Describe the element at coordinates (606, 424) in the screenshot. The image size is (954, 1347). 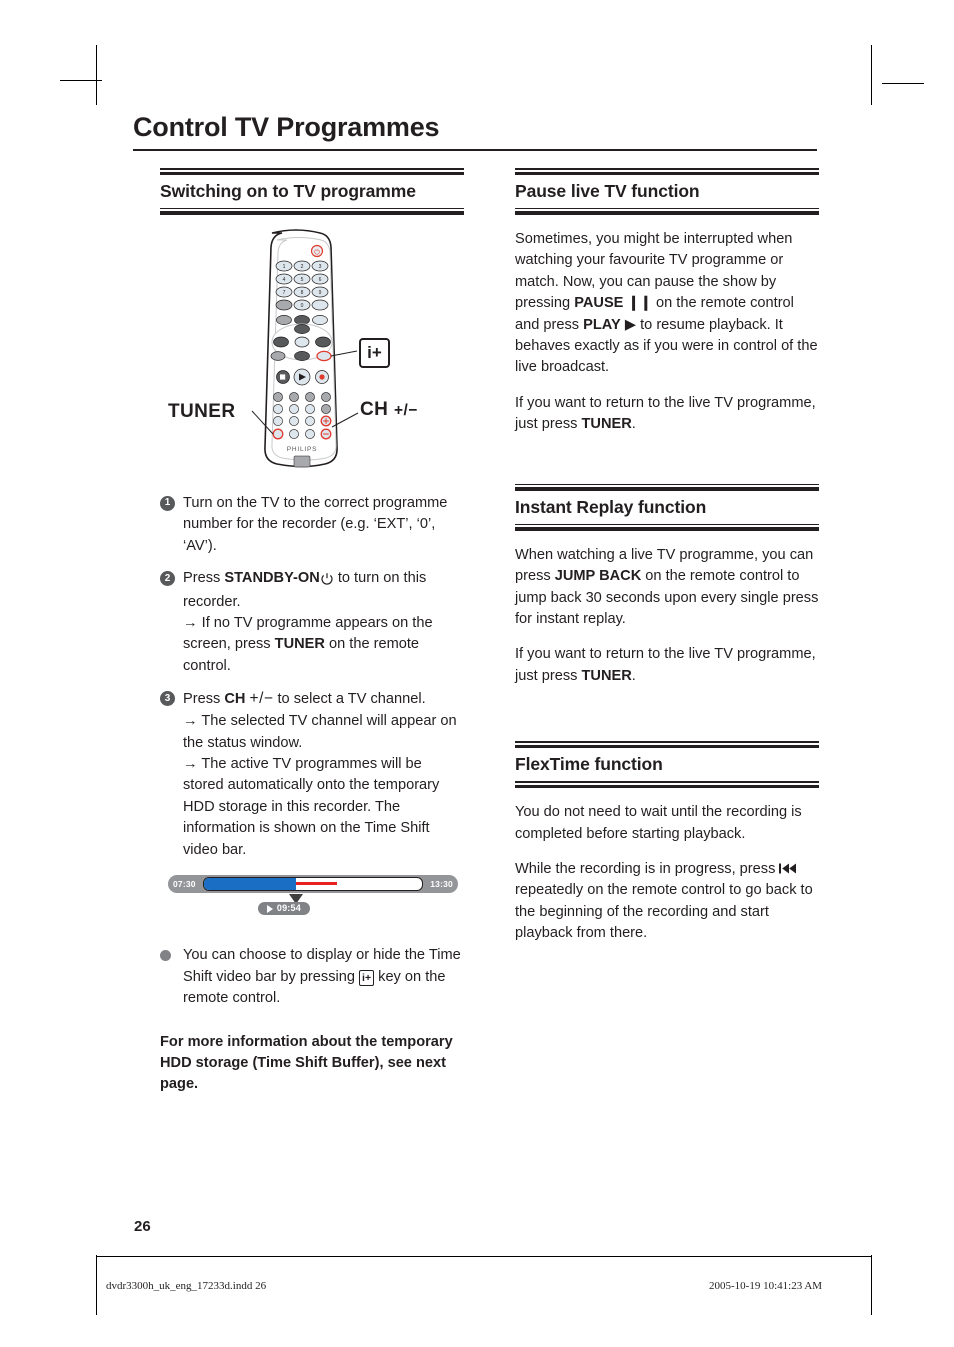
I see `pause-p2-bold: TUNER` at that location.